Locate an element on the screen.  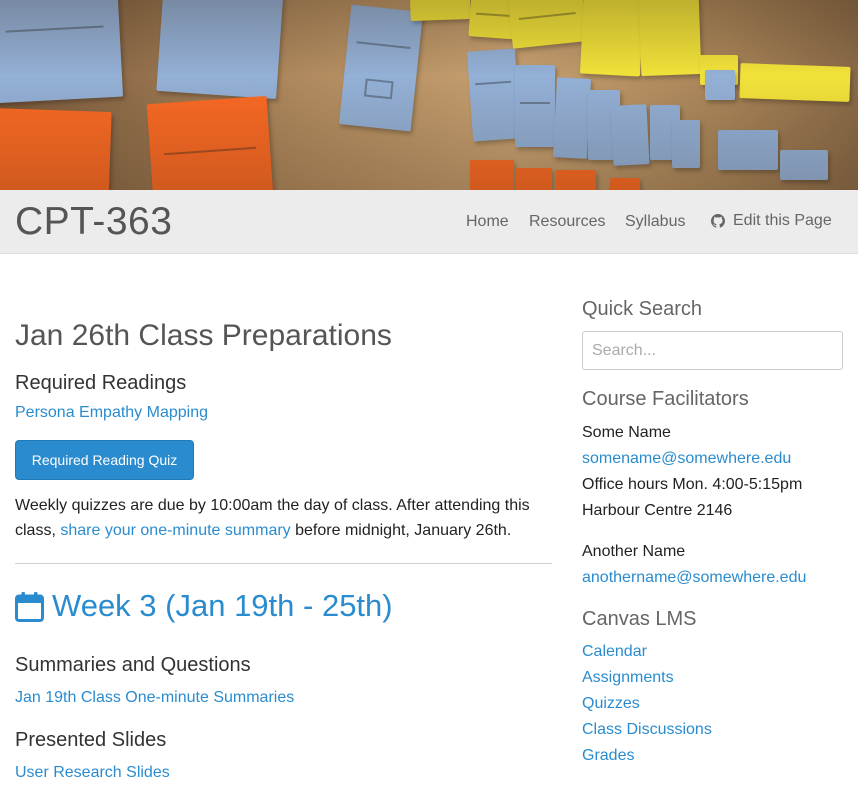
edit-page-link: Edit this Page is located at coordinates (771, 221).